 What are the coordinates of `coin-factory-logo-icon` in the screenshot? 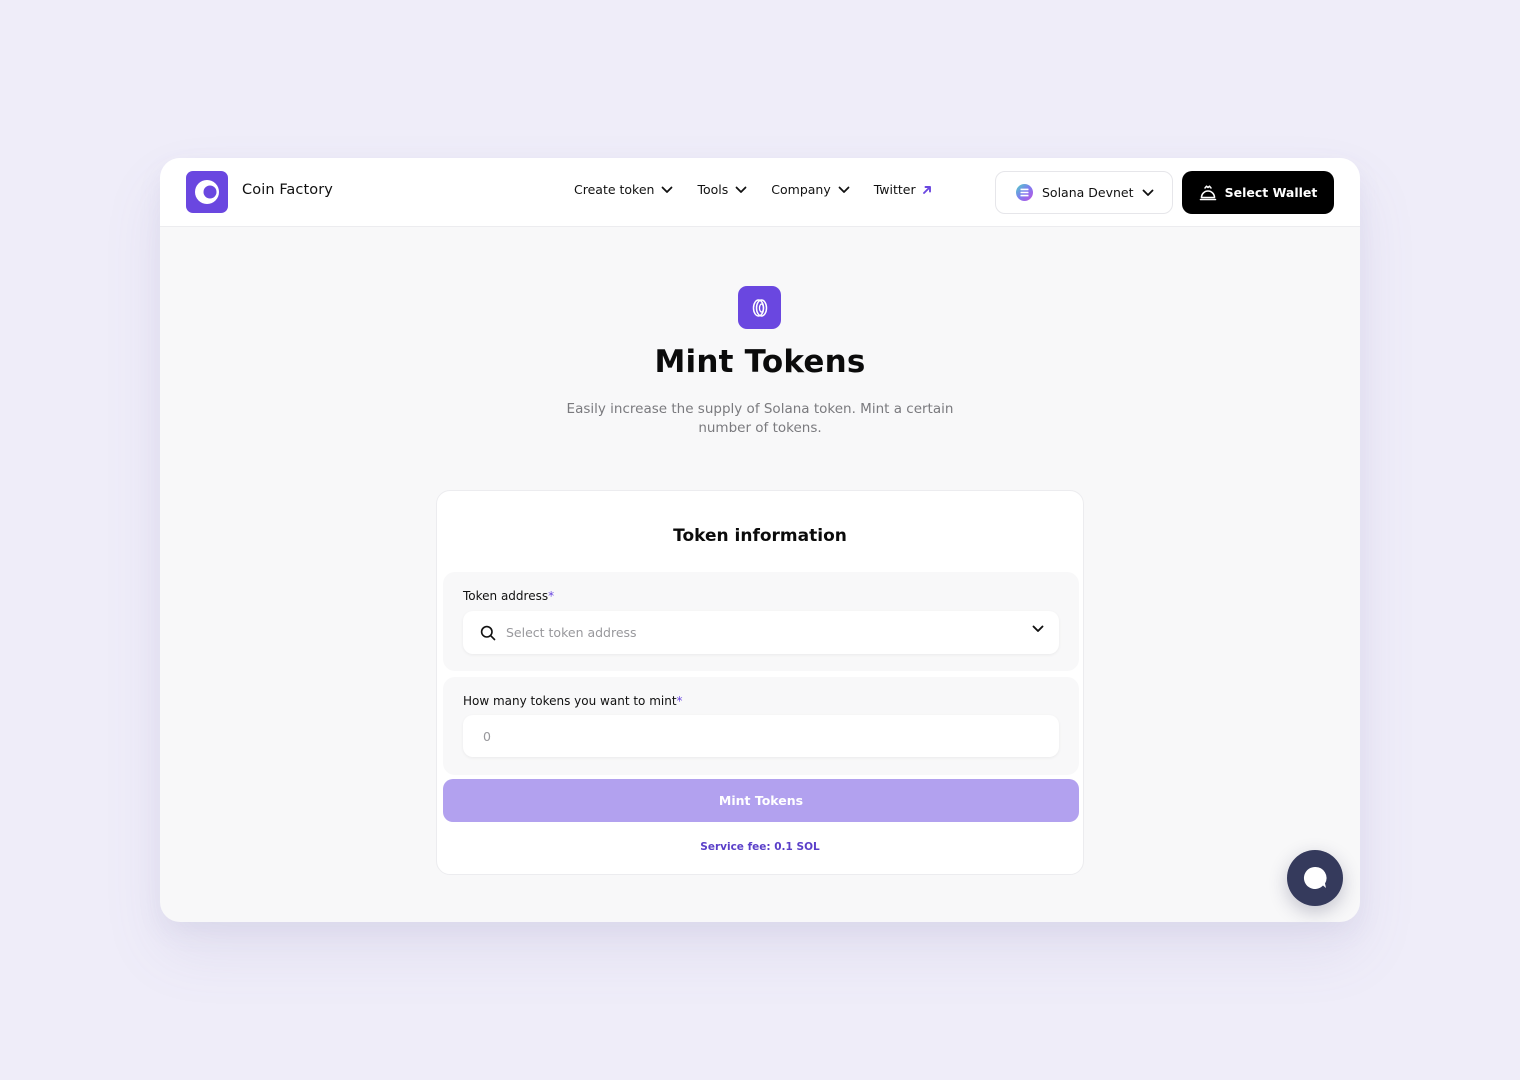 It's located at (207, 192).